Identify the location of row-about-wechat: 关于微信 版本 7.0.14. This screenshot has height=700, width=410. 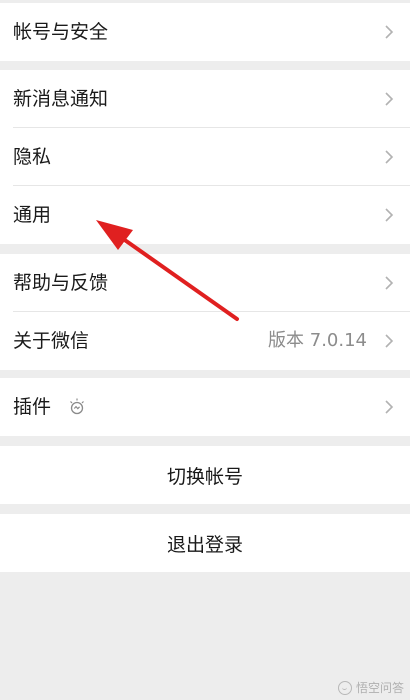
(205, 341).